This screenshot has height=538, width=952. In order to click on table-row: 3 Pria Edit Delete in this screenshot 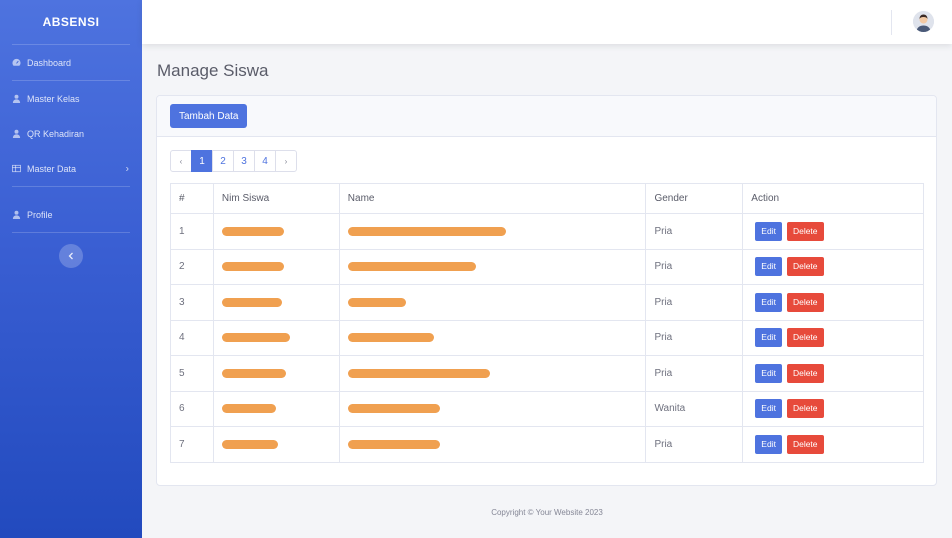, I will do `click(547, 302)`.